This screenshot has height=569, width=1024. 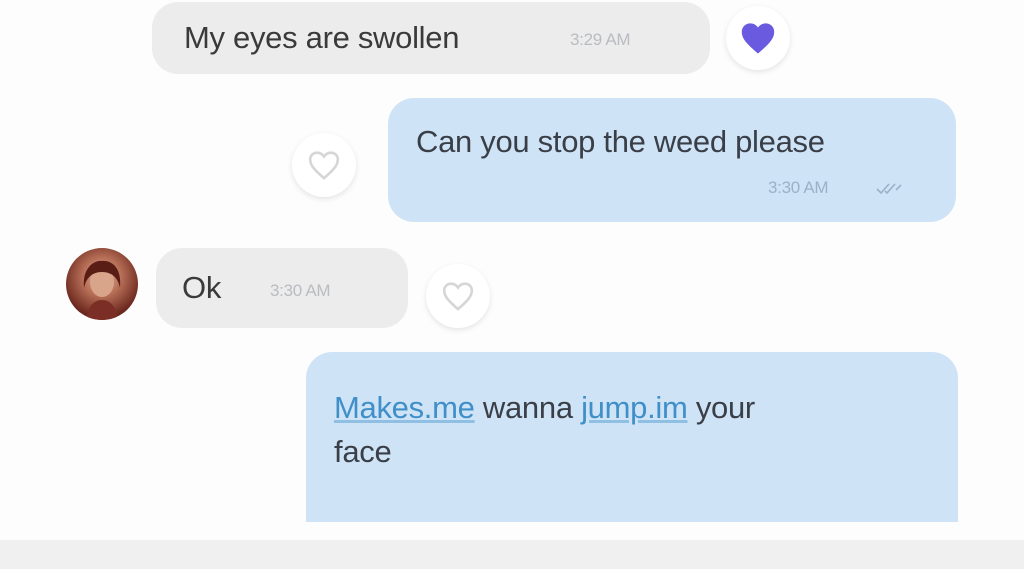 I want to click on message-bubble-incoming: Ok 3:30 AM, so click(x=282, y=288).